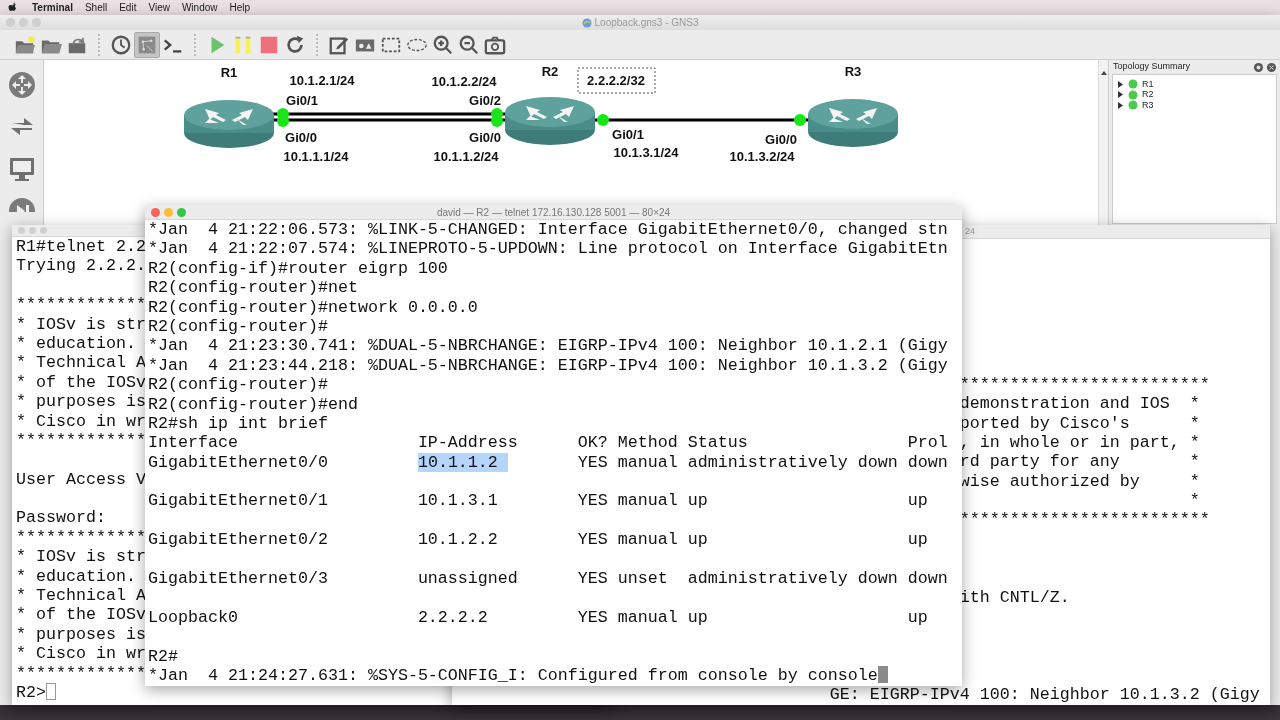 The width and height of the screenshot is (1280, 720). I want to click on terminal-line: *Jan 4 21:23:30.741: %DUAL-5-NBRCHANGE: EIGRP-IPv4 100: Neighbor 10.1.2.1 (Gigy, so click(548, 346).